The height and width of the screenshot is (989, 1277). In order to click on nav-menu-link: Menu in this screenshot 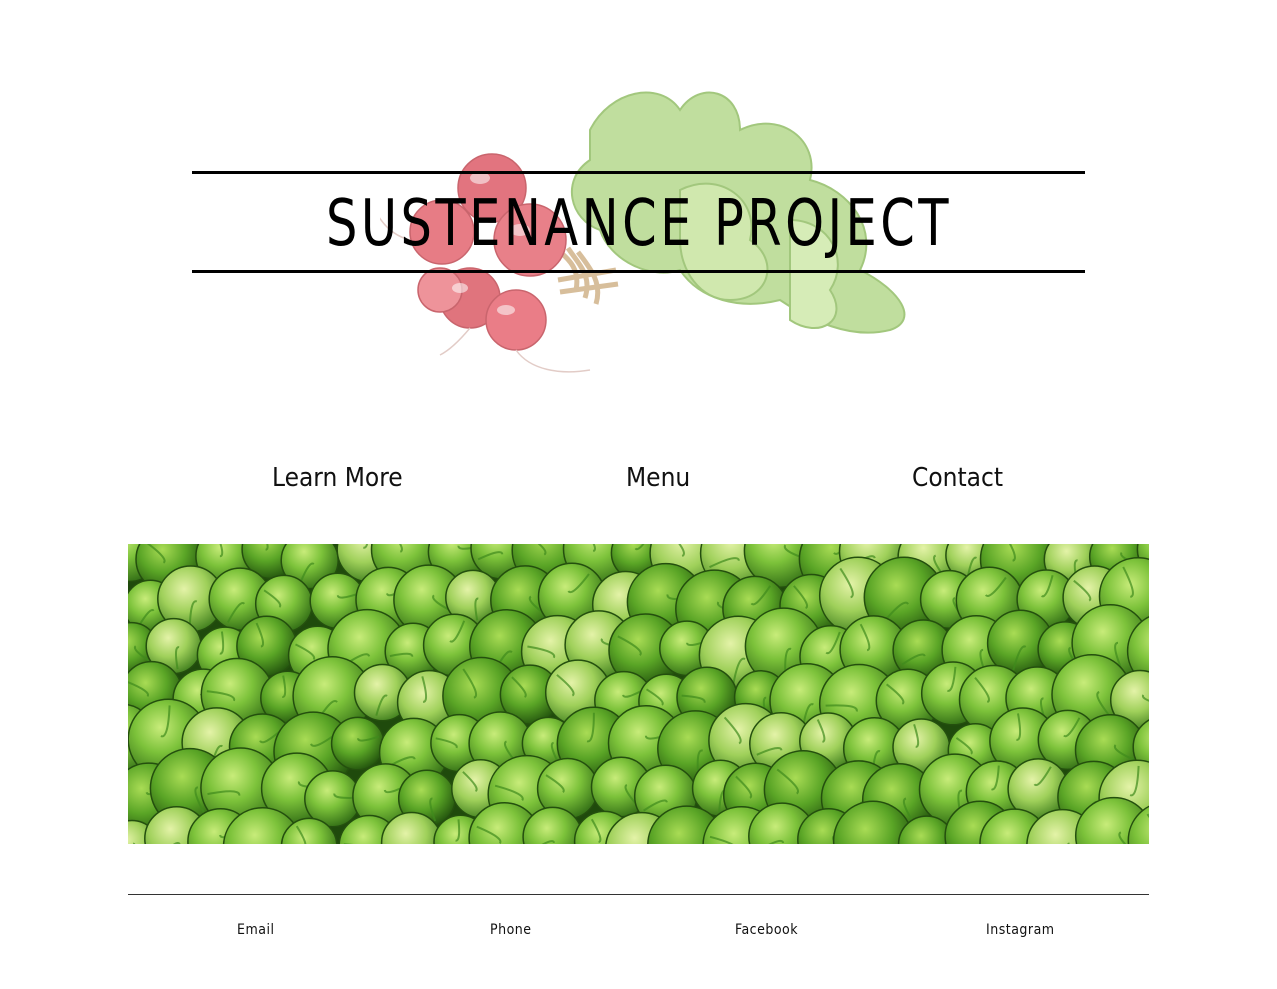, I will do `click(658, 478)`.